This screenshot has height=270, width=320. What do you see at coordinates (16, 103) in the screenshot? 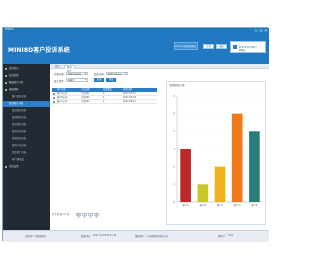
I see `sidebar-item-label: 投诉统计分析` at bounding box center [16, 103].